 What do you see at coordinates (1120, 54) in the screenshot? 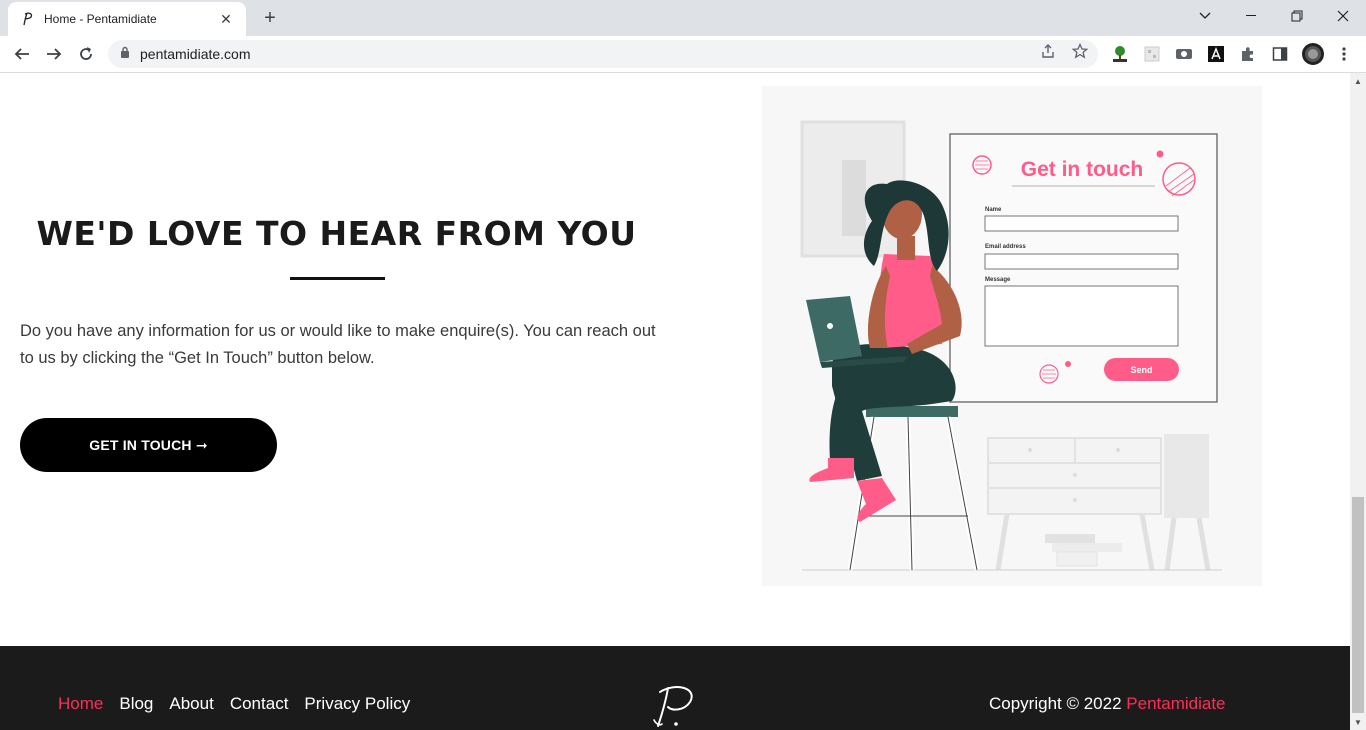
I see `html-tree-extension-icon` at bounding box center [1120, 54].